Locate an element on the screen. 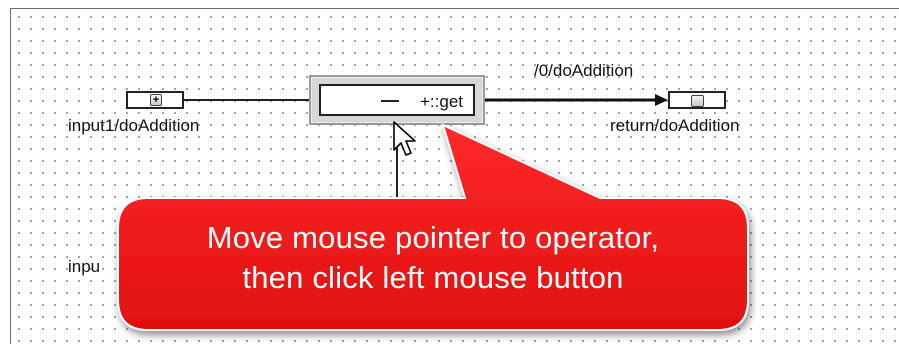 This screenshot has width=899, height=344. callout-line-2: then click left mouse button is located at coordinates (433, 277).